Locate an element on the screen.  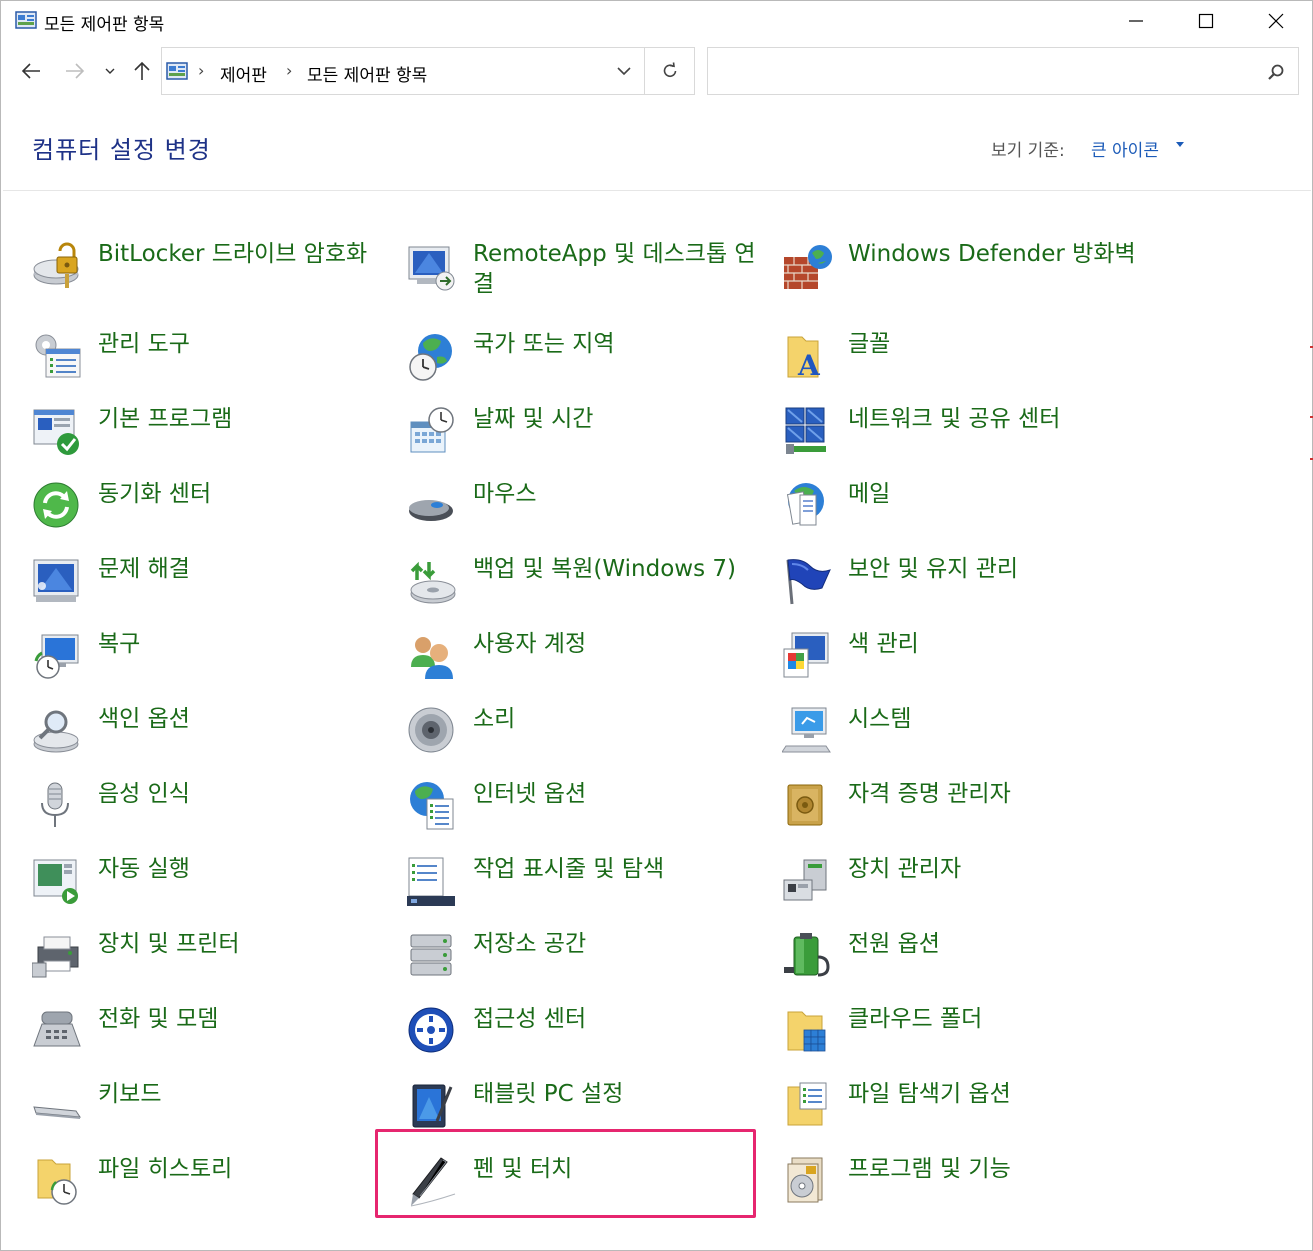
item-sync-center: 동기화 센터 is located at coordinates (214, 512).